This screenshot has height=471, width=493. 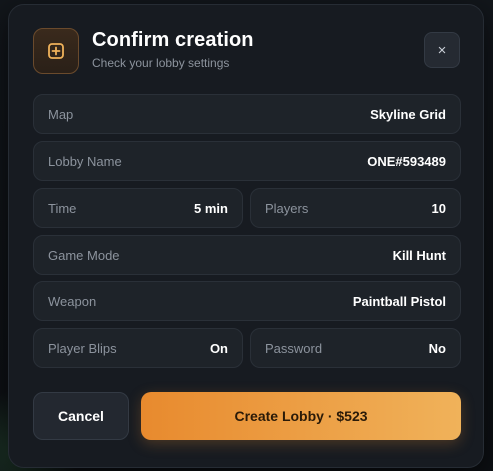 I want to click on setting-row-weapon: Weapon Paintball Pistol, so click(x=247, y=301).